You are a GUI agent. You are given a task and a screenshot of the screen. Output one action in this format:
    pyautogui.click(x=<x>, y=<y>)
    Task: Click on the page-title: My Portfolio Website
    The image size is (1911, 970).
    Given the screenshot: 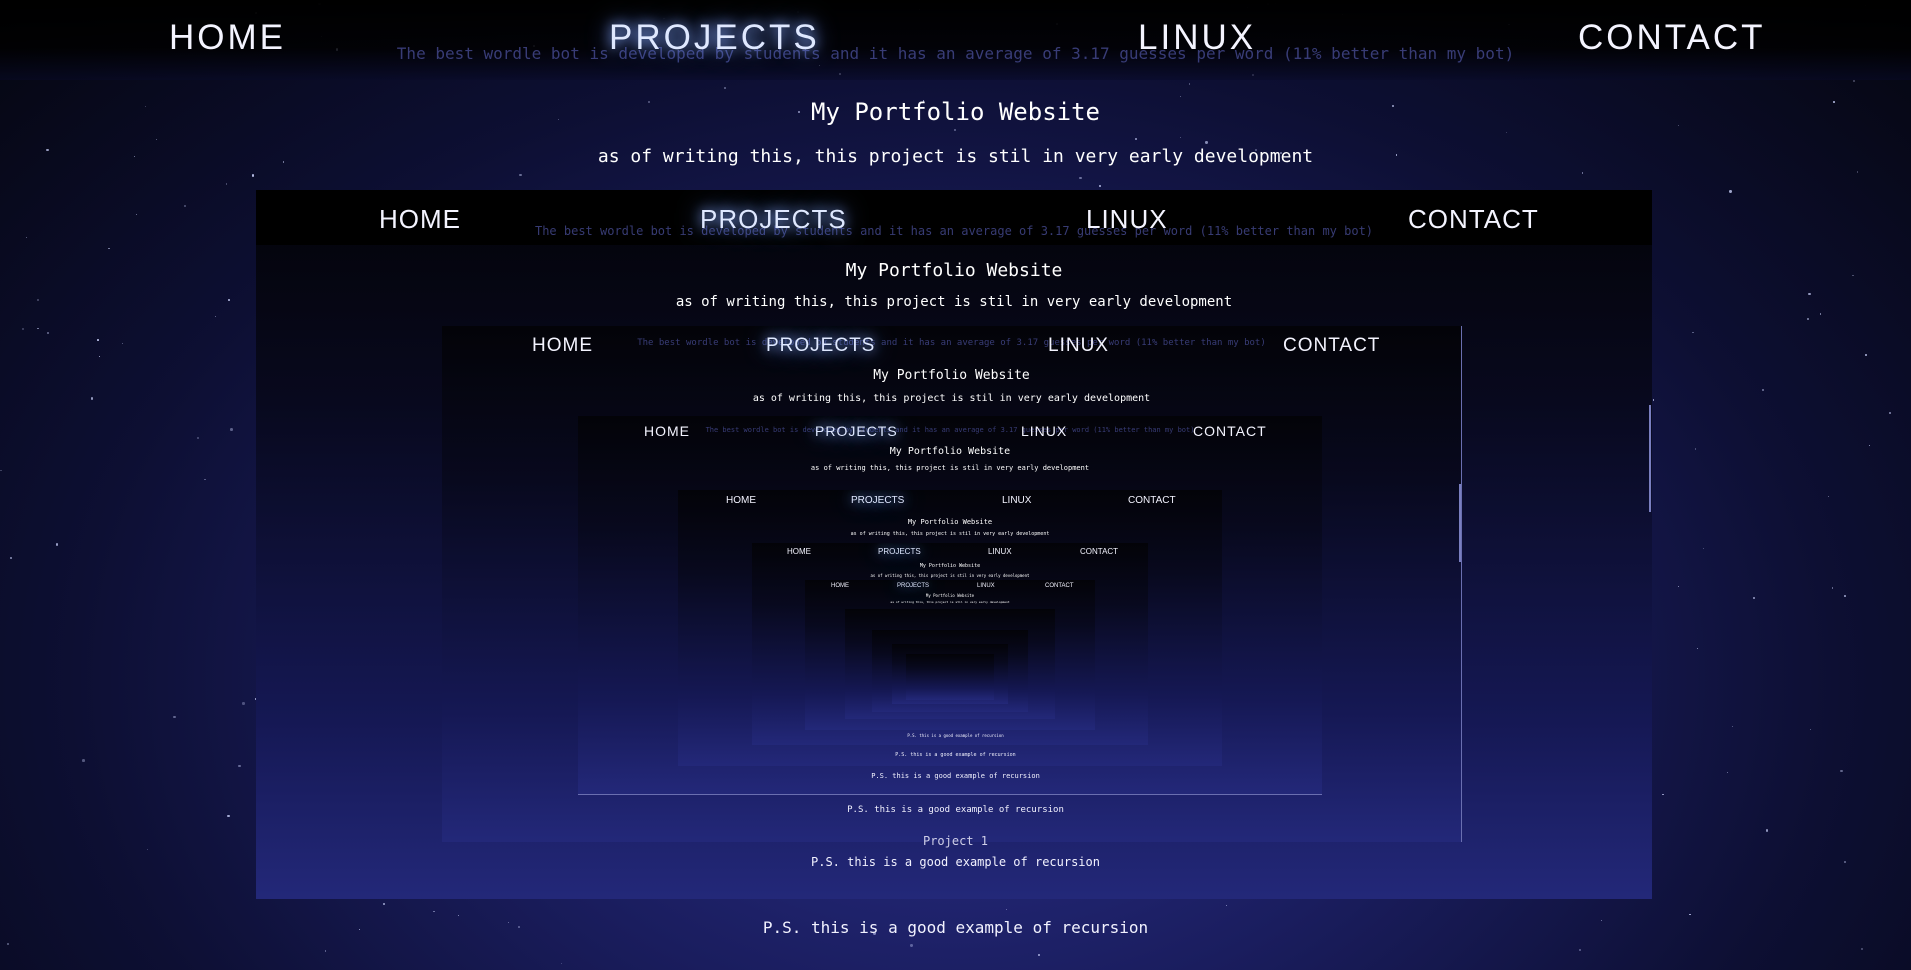 What is the action you would take?
    pyautogui.click(x=955, y=112)
    